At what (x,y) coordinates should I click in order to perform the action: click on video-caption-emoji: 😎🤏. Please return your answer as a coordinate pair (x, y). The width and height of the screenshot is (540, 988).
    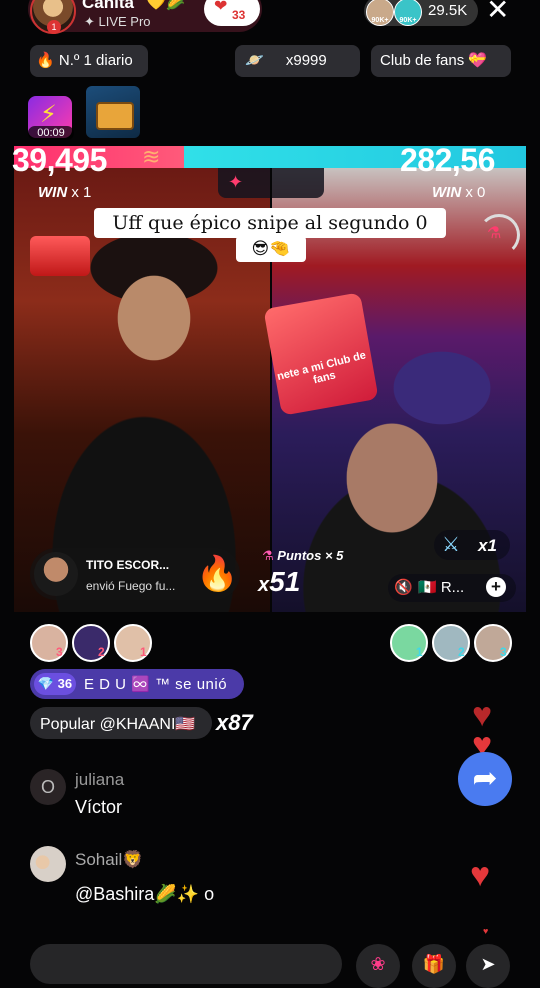
    Looking at the image, I should click on (271, 249).